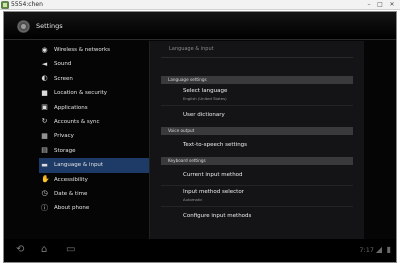  What do you see at coordinates (213, 192) in the screenshot?
I see `row-title: Input method selector` at bounding box center [213, 192].